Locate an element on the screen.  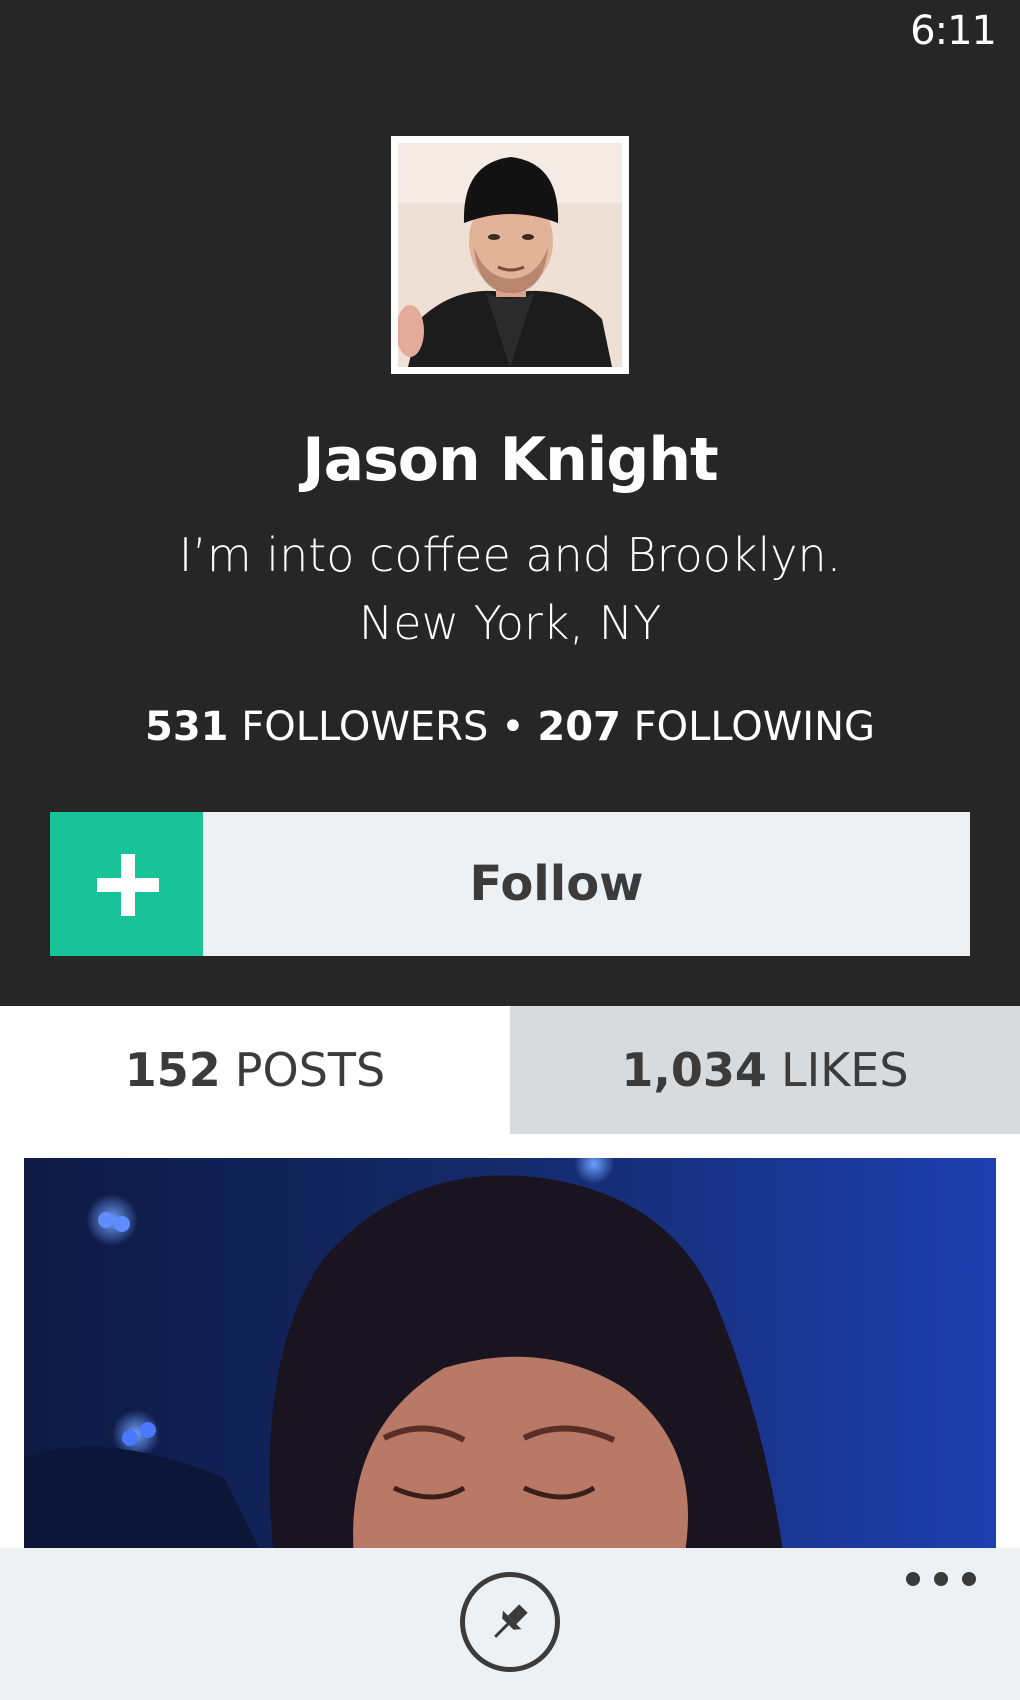
avatar is located at coordinates (510, 255).